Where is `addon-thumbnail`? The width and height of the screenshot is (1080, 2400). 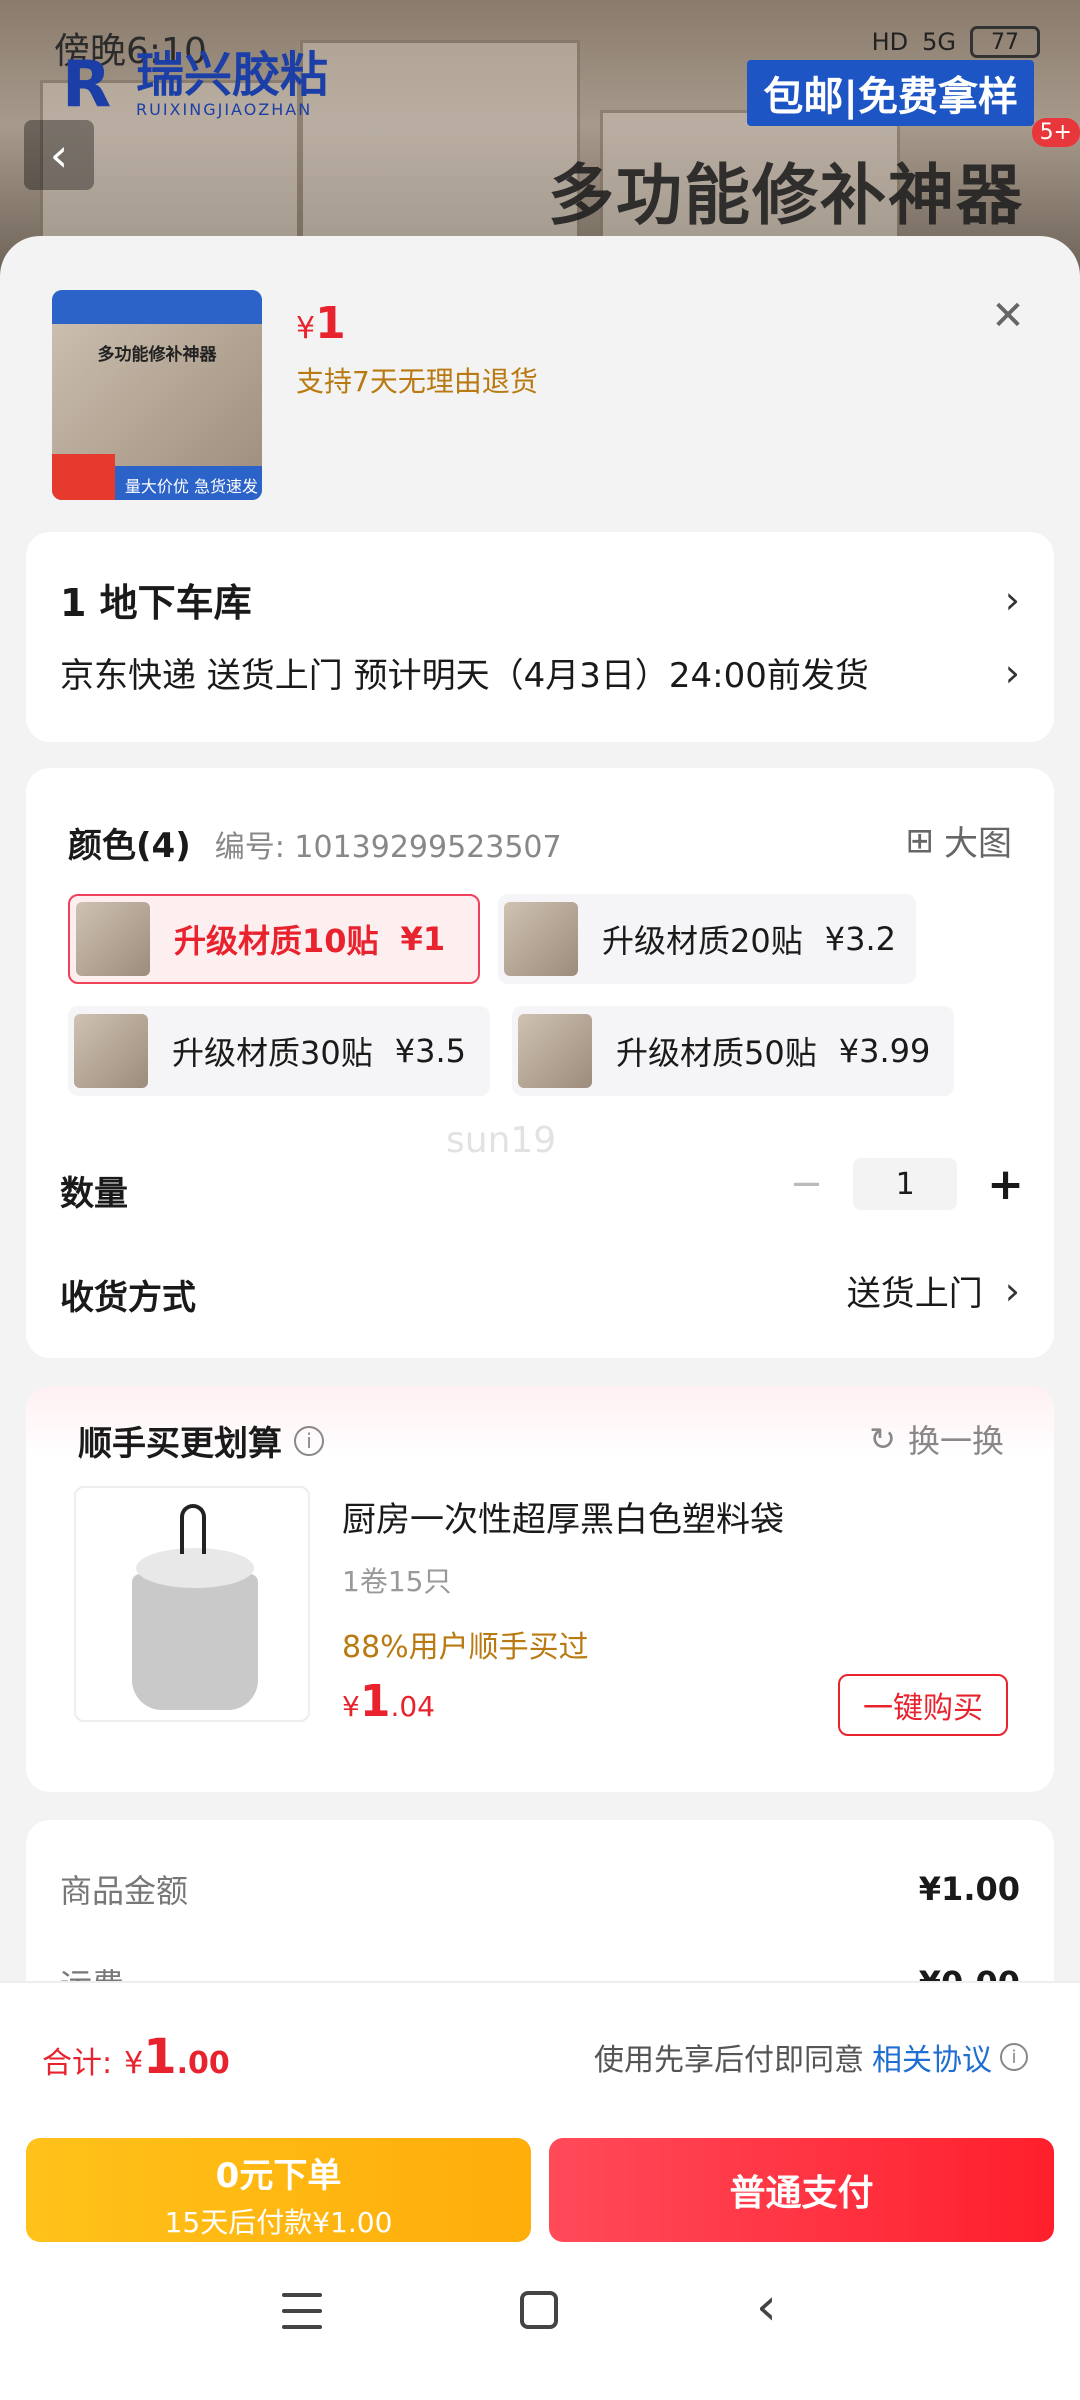
addon-thumbnail is located at coordinates (192, 1604).